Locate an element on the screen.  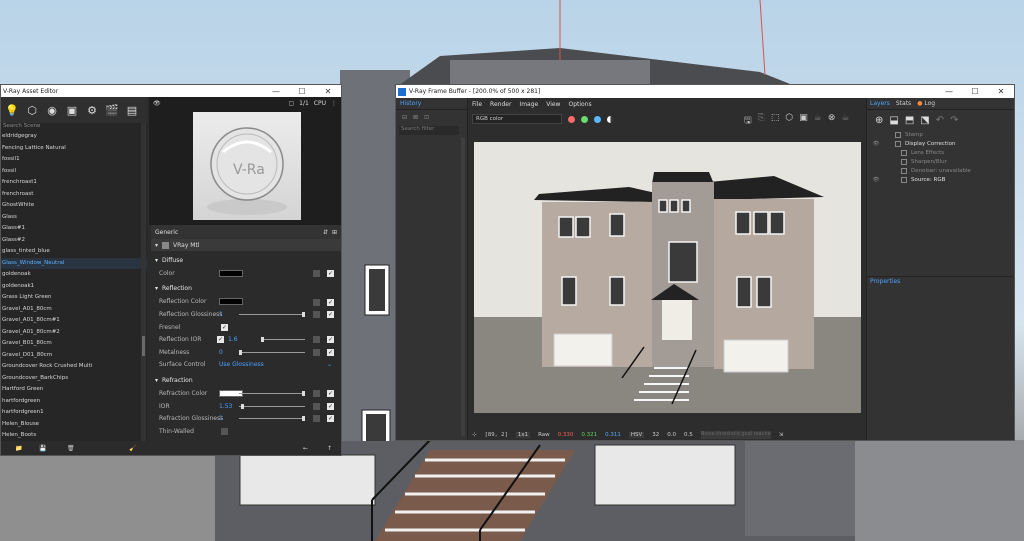
region-render-icon: ⬚ is located at coordinates (775, 121).